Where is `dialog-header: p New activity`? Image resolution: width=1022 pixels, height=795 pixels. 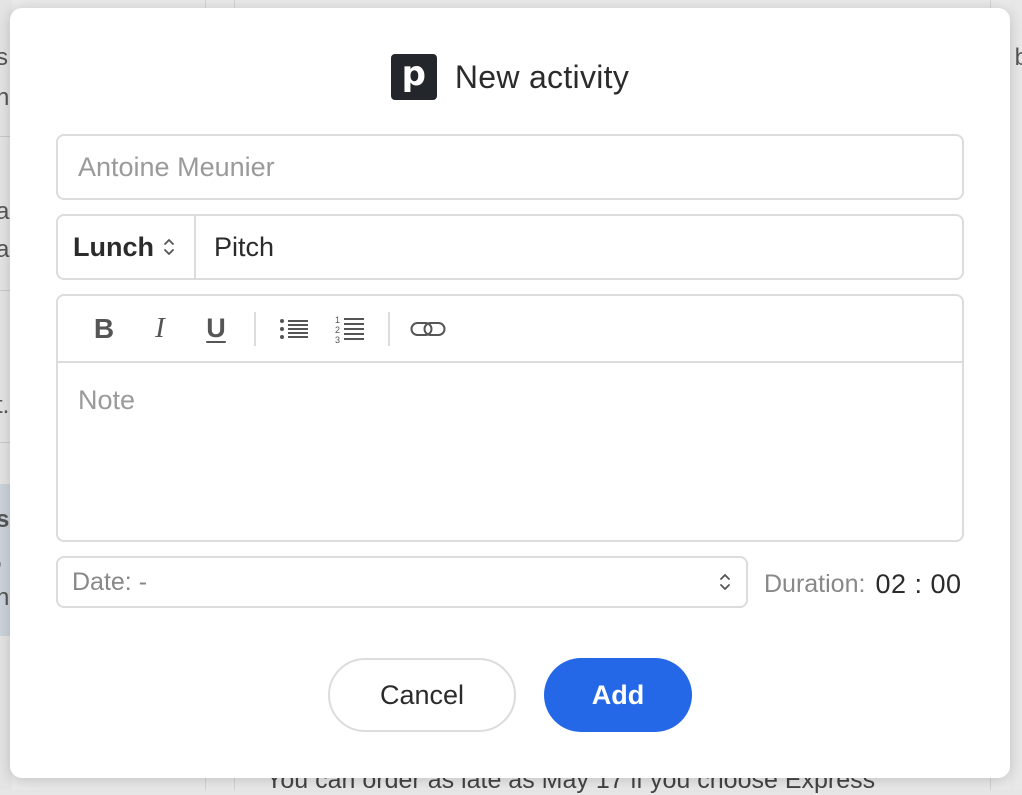
dialog-header: p New activity is located at coordinates (510, 77).